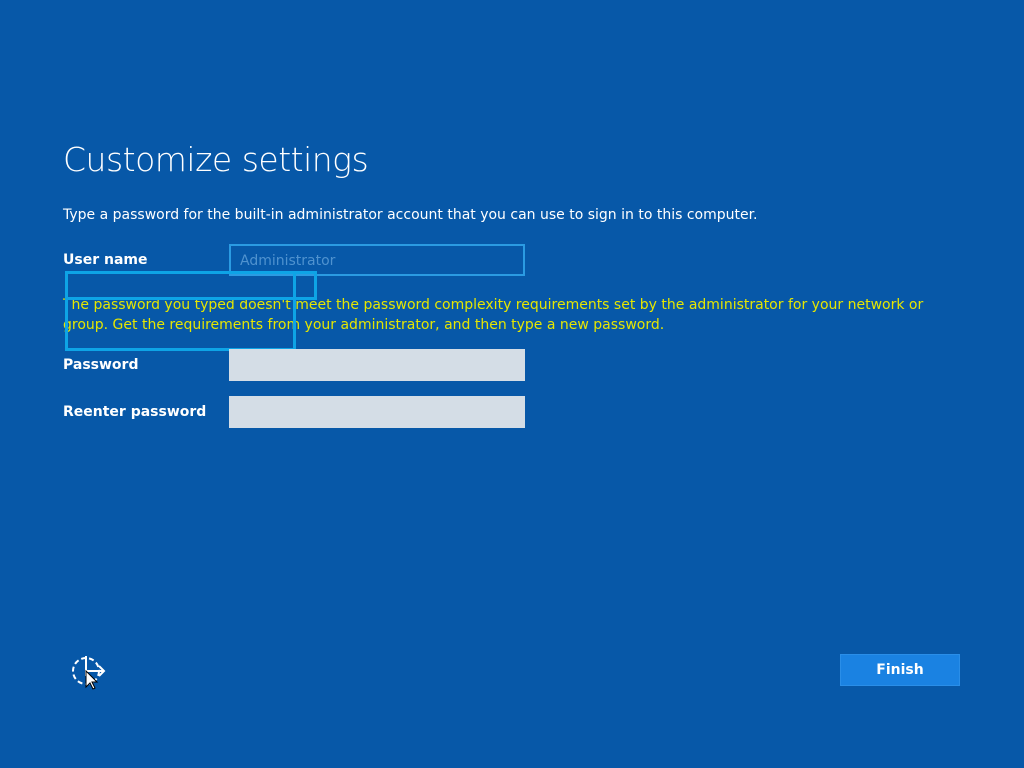 Image resolution: width=1024 pixels, height=768 pixels. Describe the element at coordinates (377, 412) in the screenshot. I see `reenter-password-field` at that location.